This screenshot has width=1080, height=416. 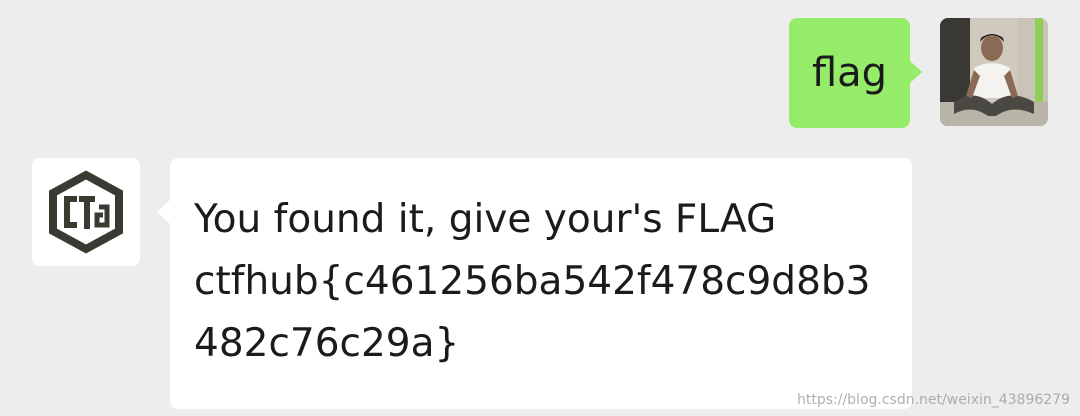 I want to click on outgoing-message: flag, so click(x=918, y=73).